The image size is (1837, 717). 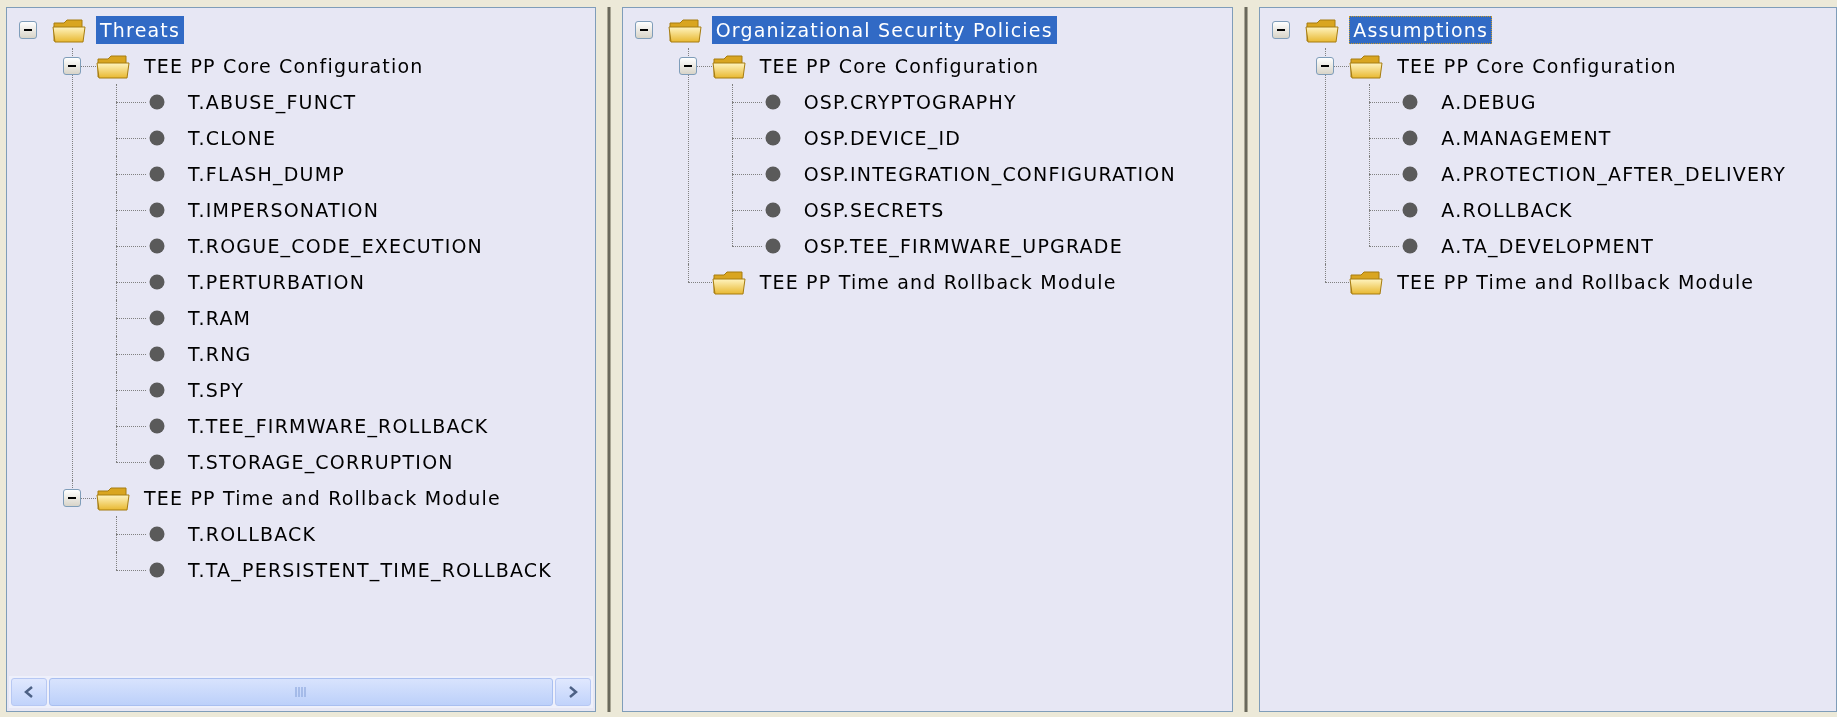 What do you see at coordinates (266, 174) in the screenshot?
I see `tree-item: T.FLASH_DUMP` at bounding box center [266, 174].